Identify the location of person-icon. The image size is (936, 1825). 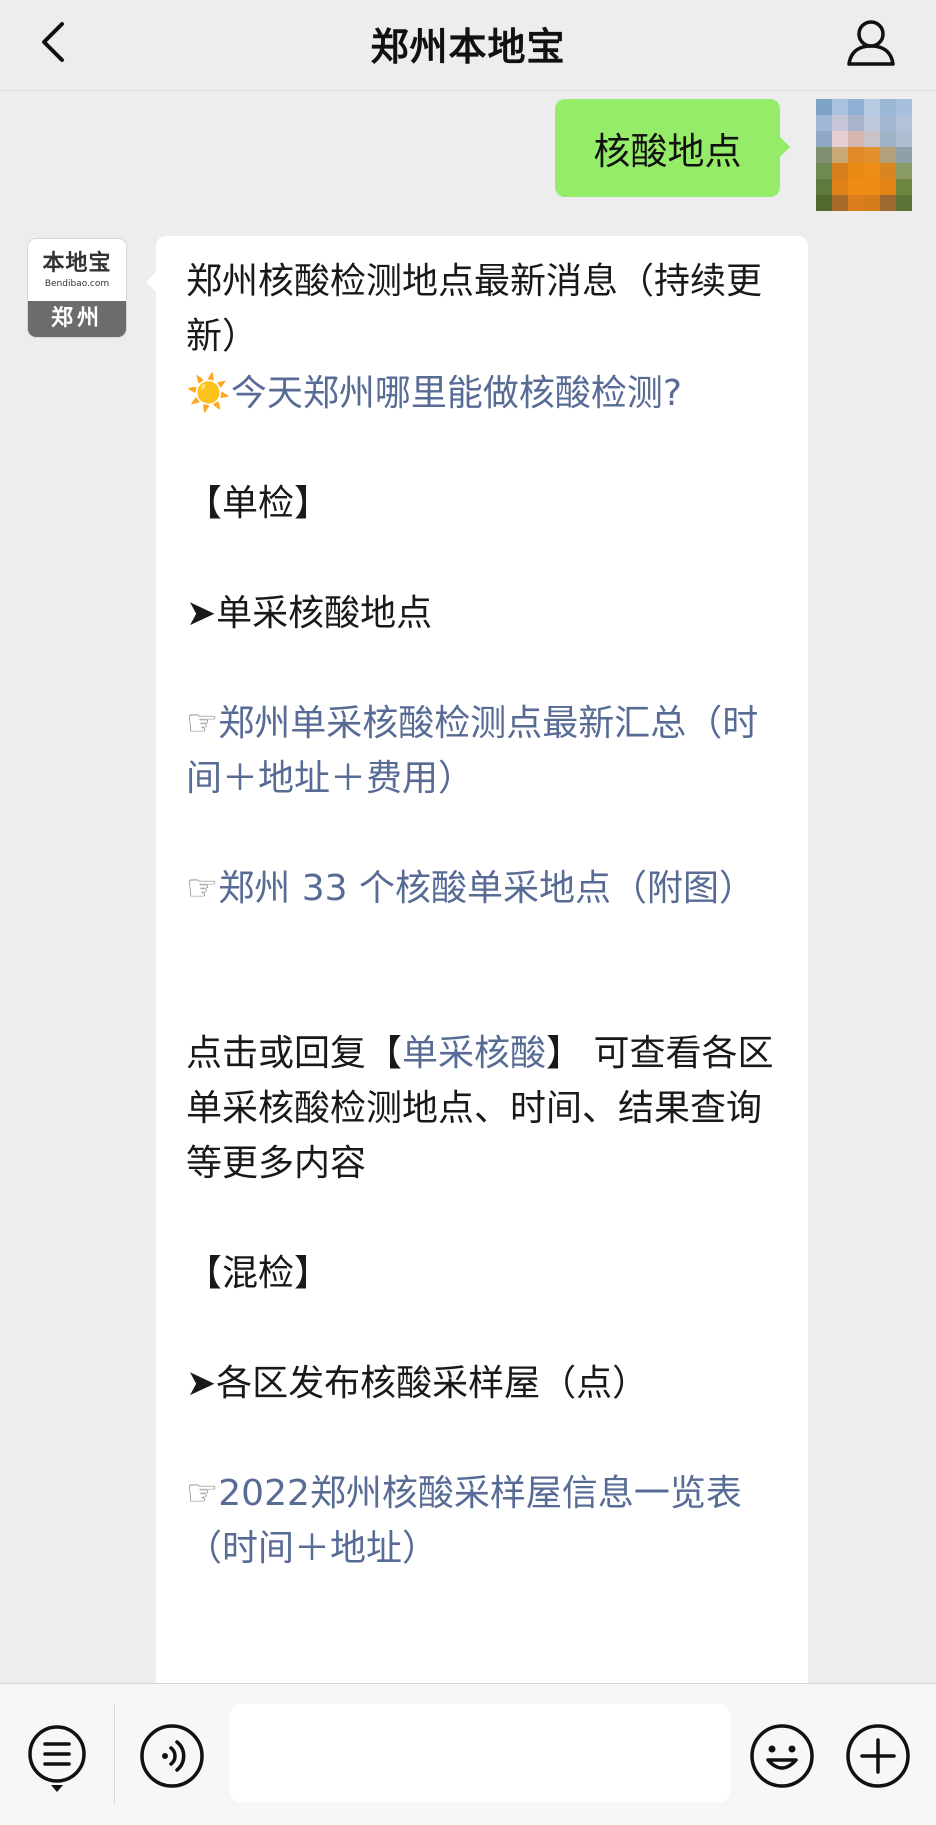
(871, 43).